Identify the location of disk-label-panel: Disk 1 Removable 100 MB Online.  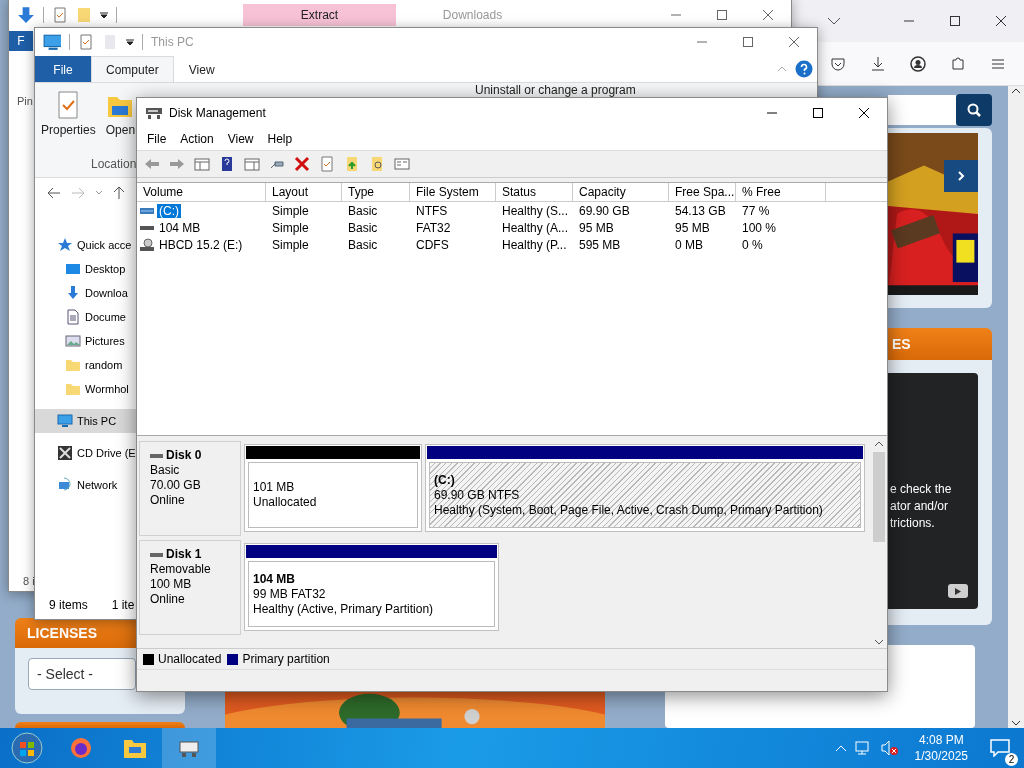
(190, 587).